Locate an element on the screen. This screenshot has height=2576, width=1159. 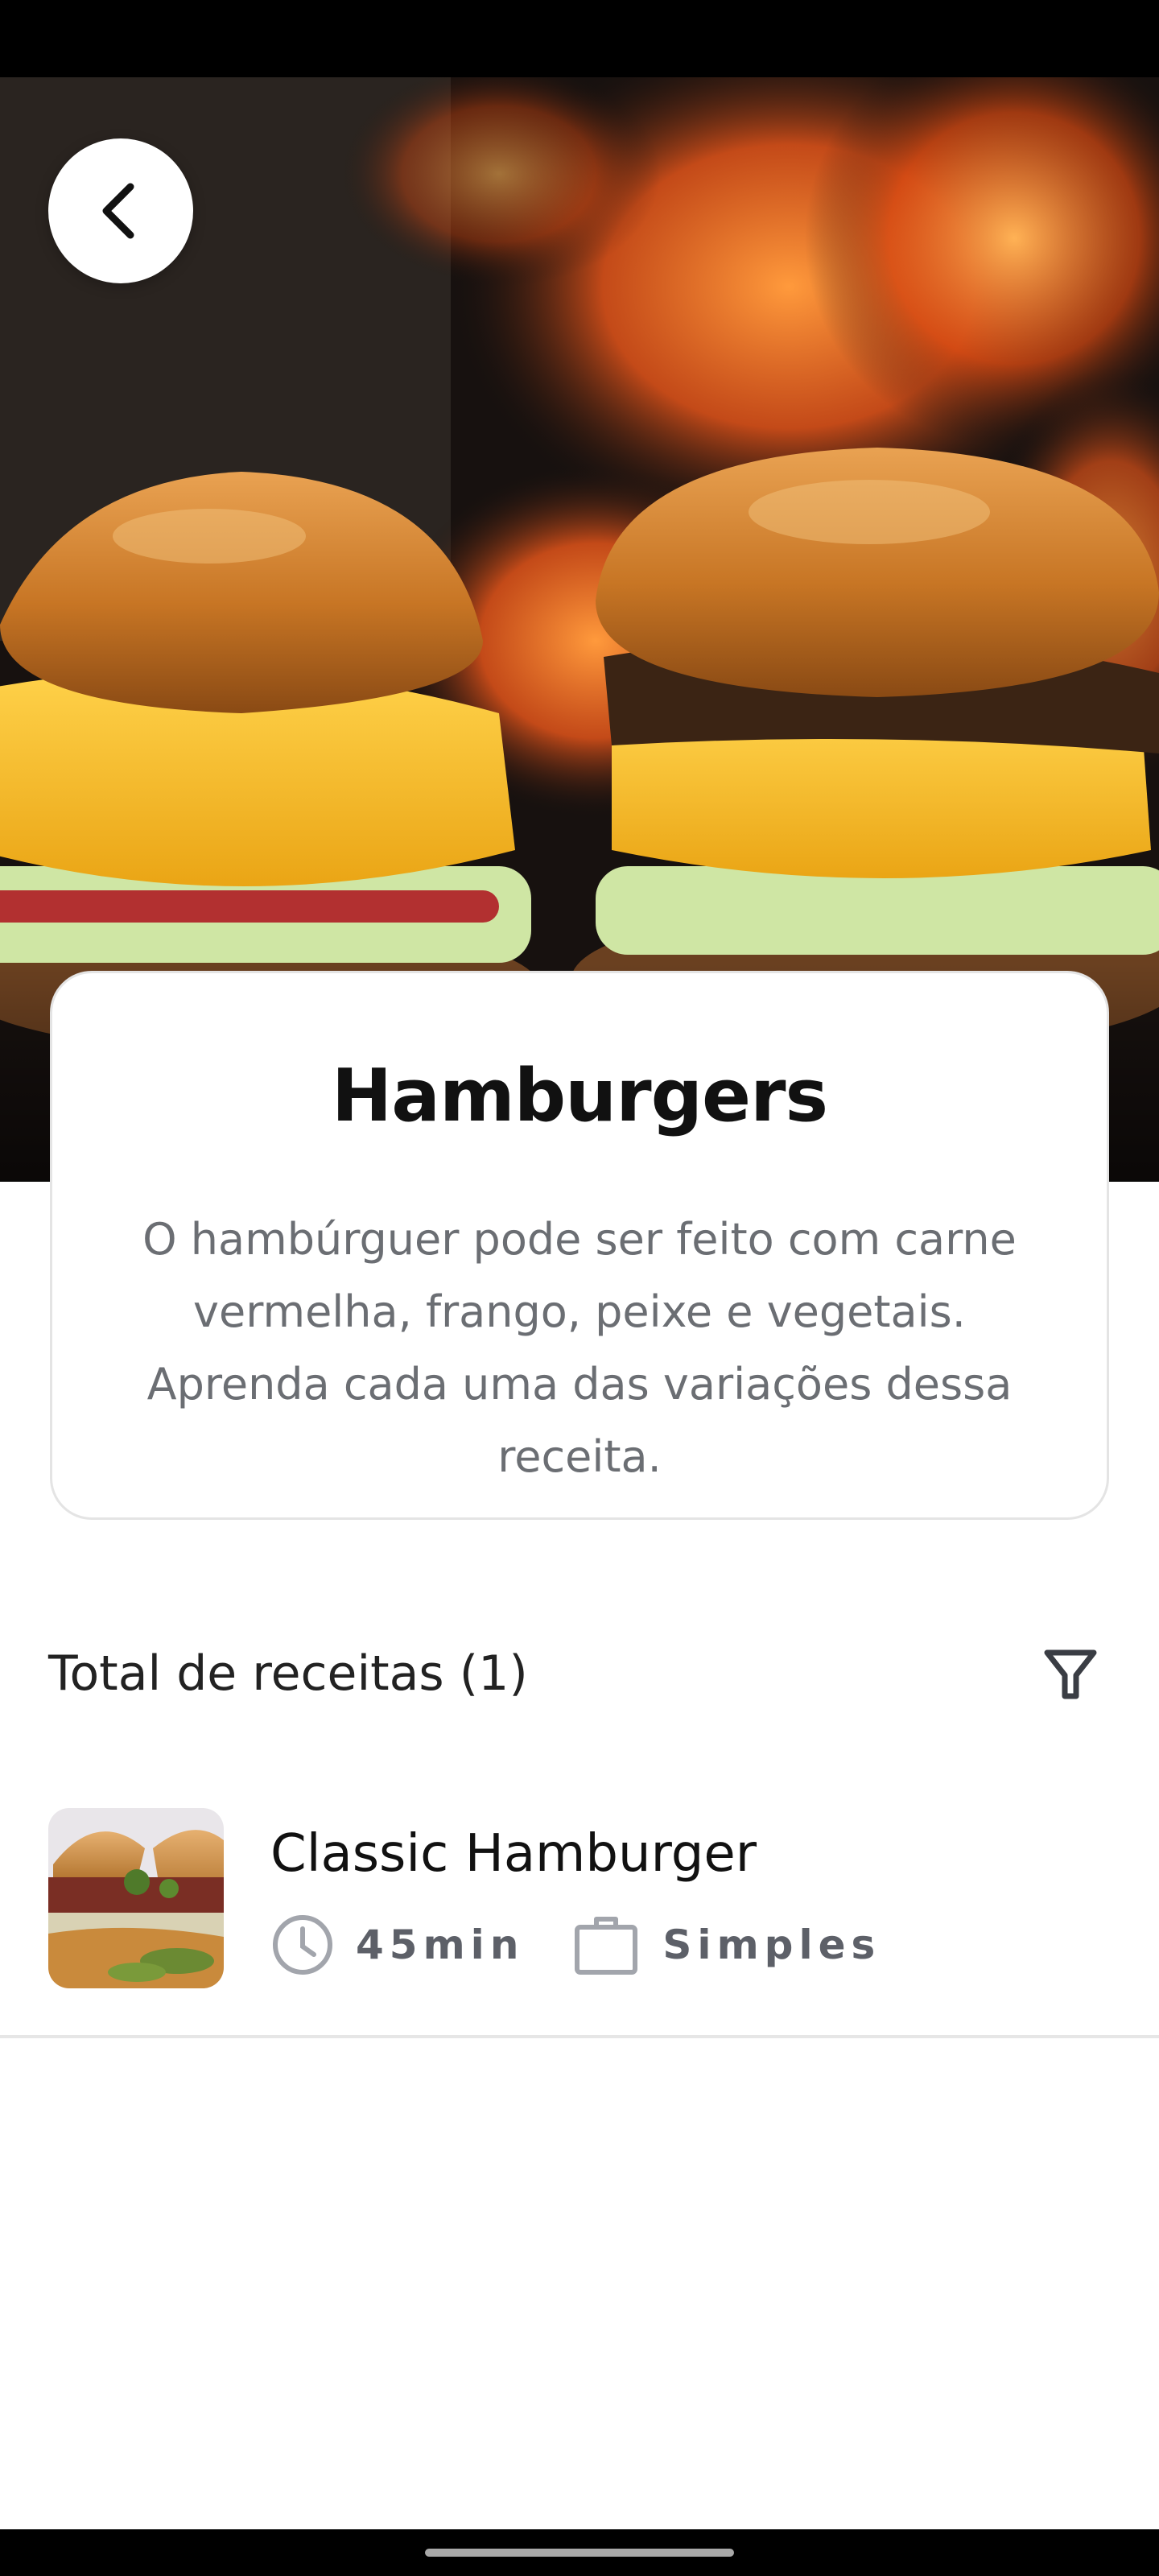
recipes-header: Total de receitas (1) is located at coordinates (579, 1674).